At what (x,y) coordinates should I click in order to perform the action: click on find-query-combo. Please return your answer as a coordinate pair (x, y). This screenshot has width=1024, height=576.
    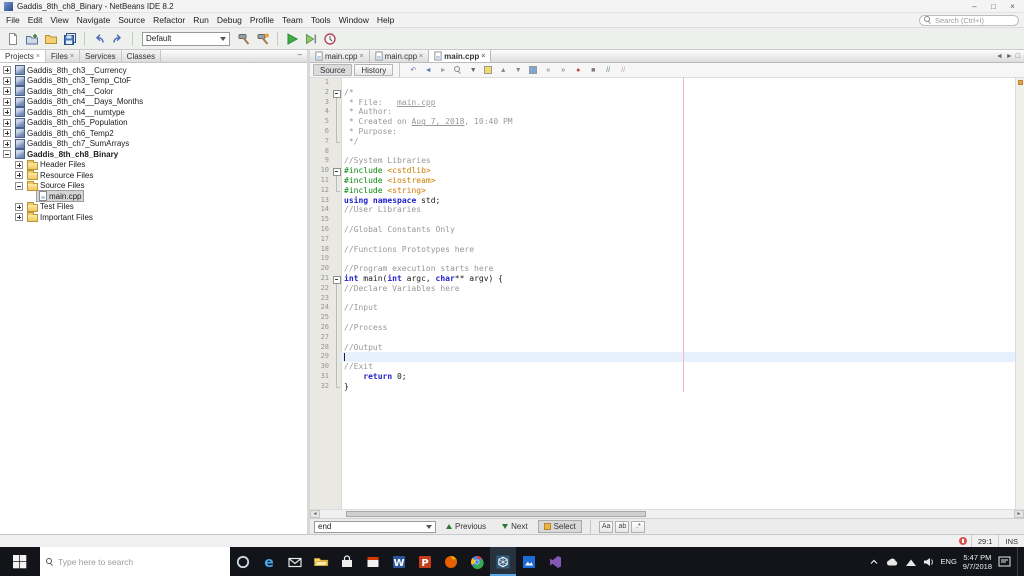
    Looking at the image, I should click on (375, 526).